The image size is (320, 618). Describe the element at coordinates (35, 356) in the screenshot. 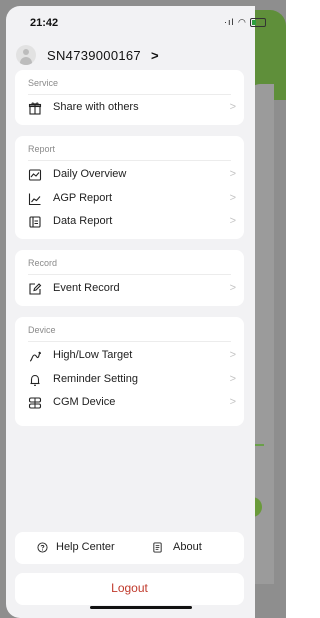

I see `target-curve-icon` at that location.